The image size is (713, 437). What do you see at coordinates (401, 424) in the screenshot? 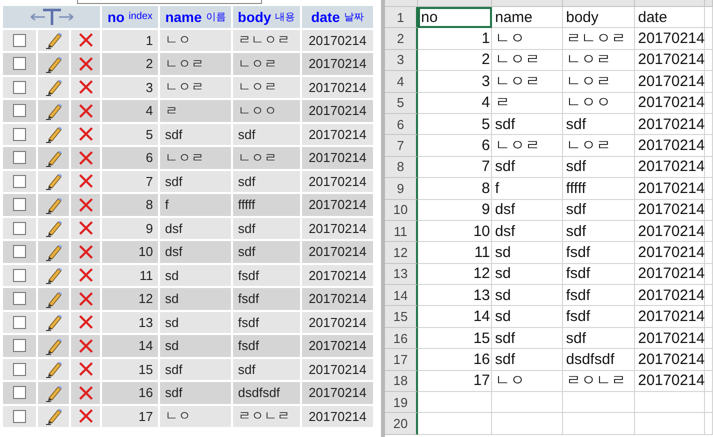
I see `row-number: 20` at bounding box center [401, 424].